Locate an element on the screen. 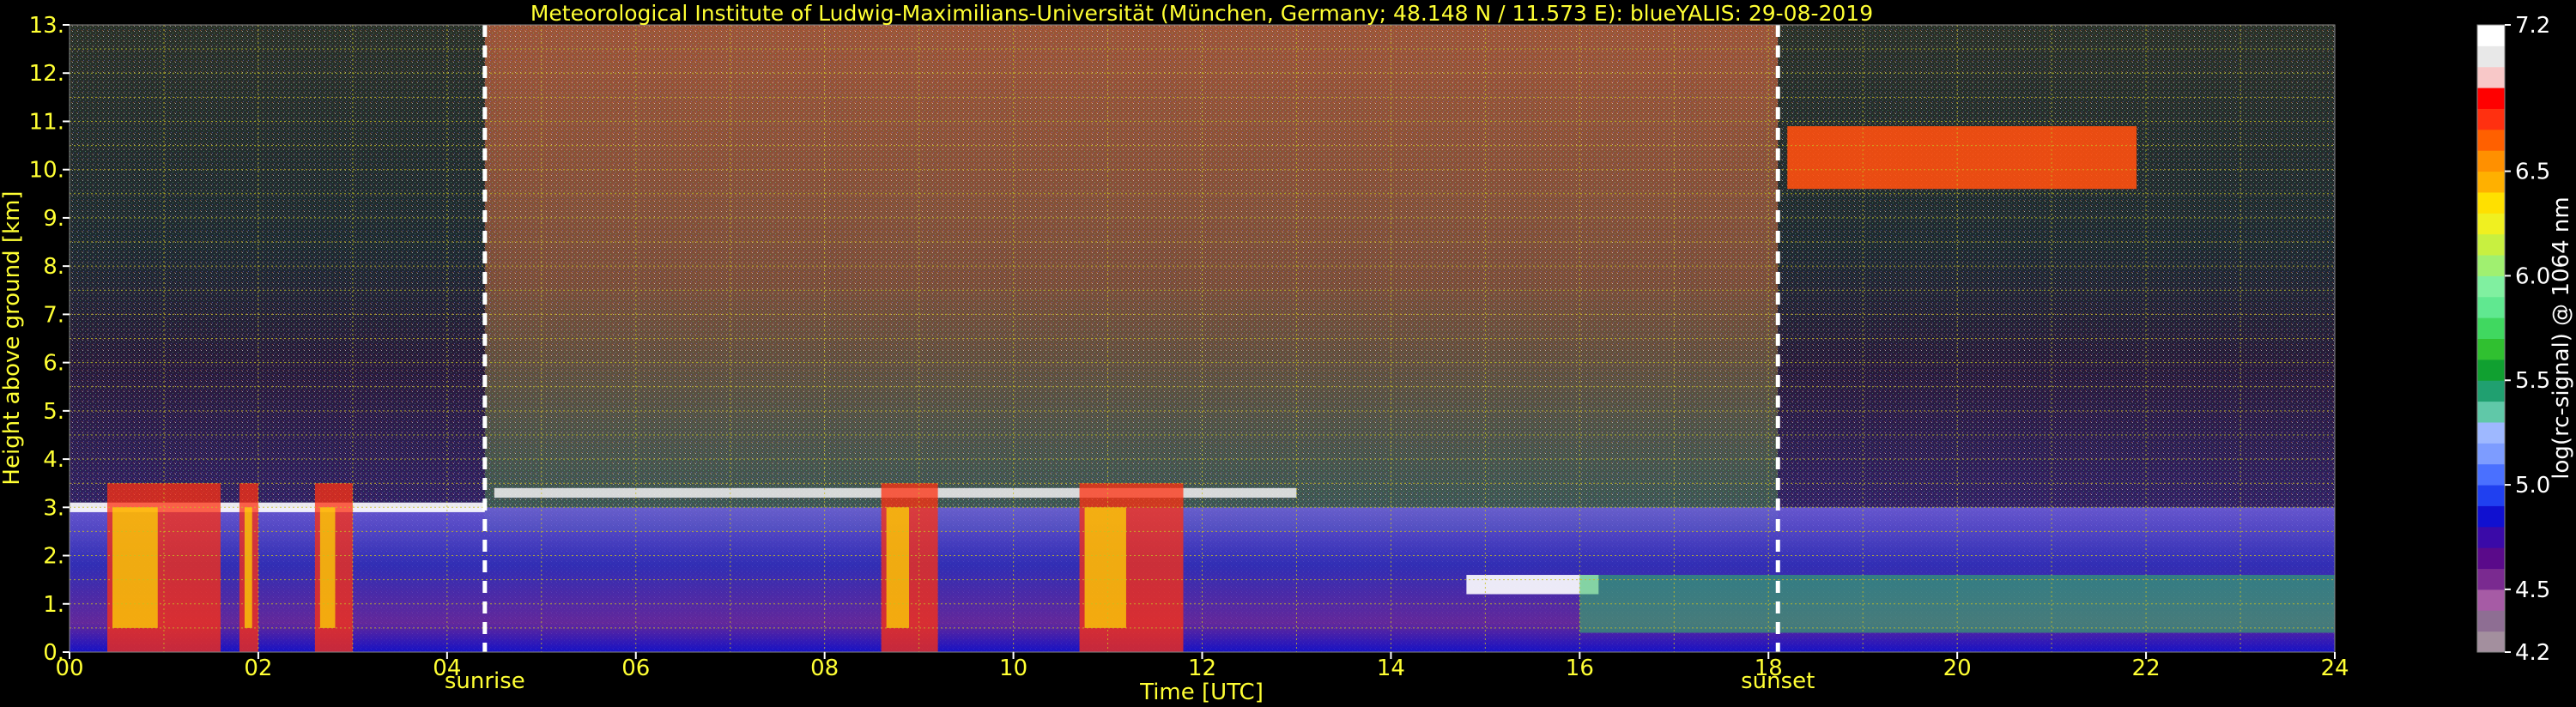 The image size is (2576, 707). y-tick-label: 10. is located at coordinates (46, 171).